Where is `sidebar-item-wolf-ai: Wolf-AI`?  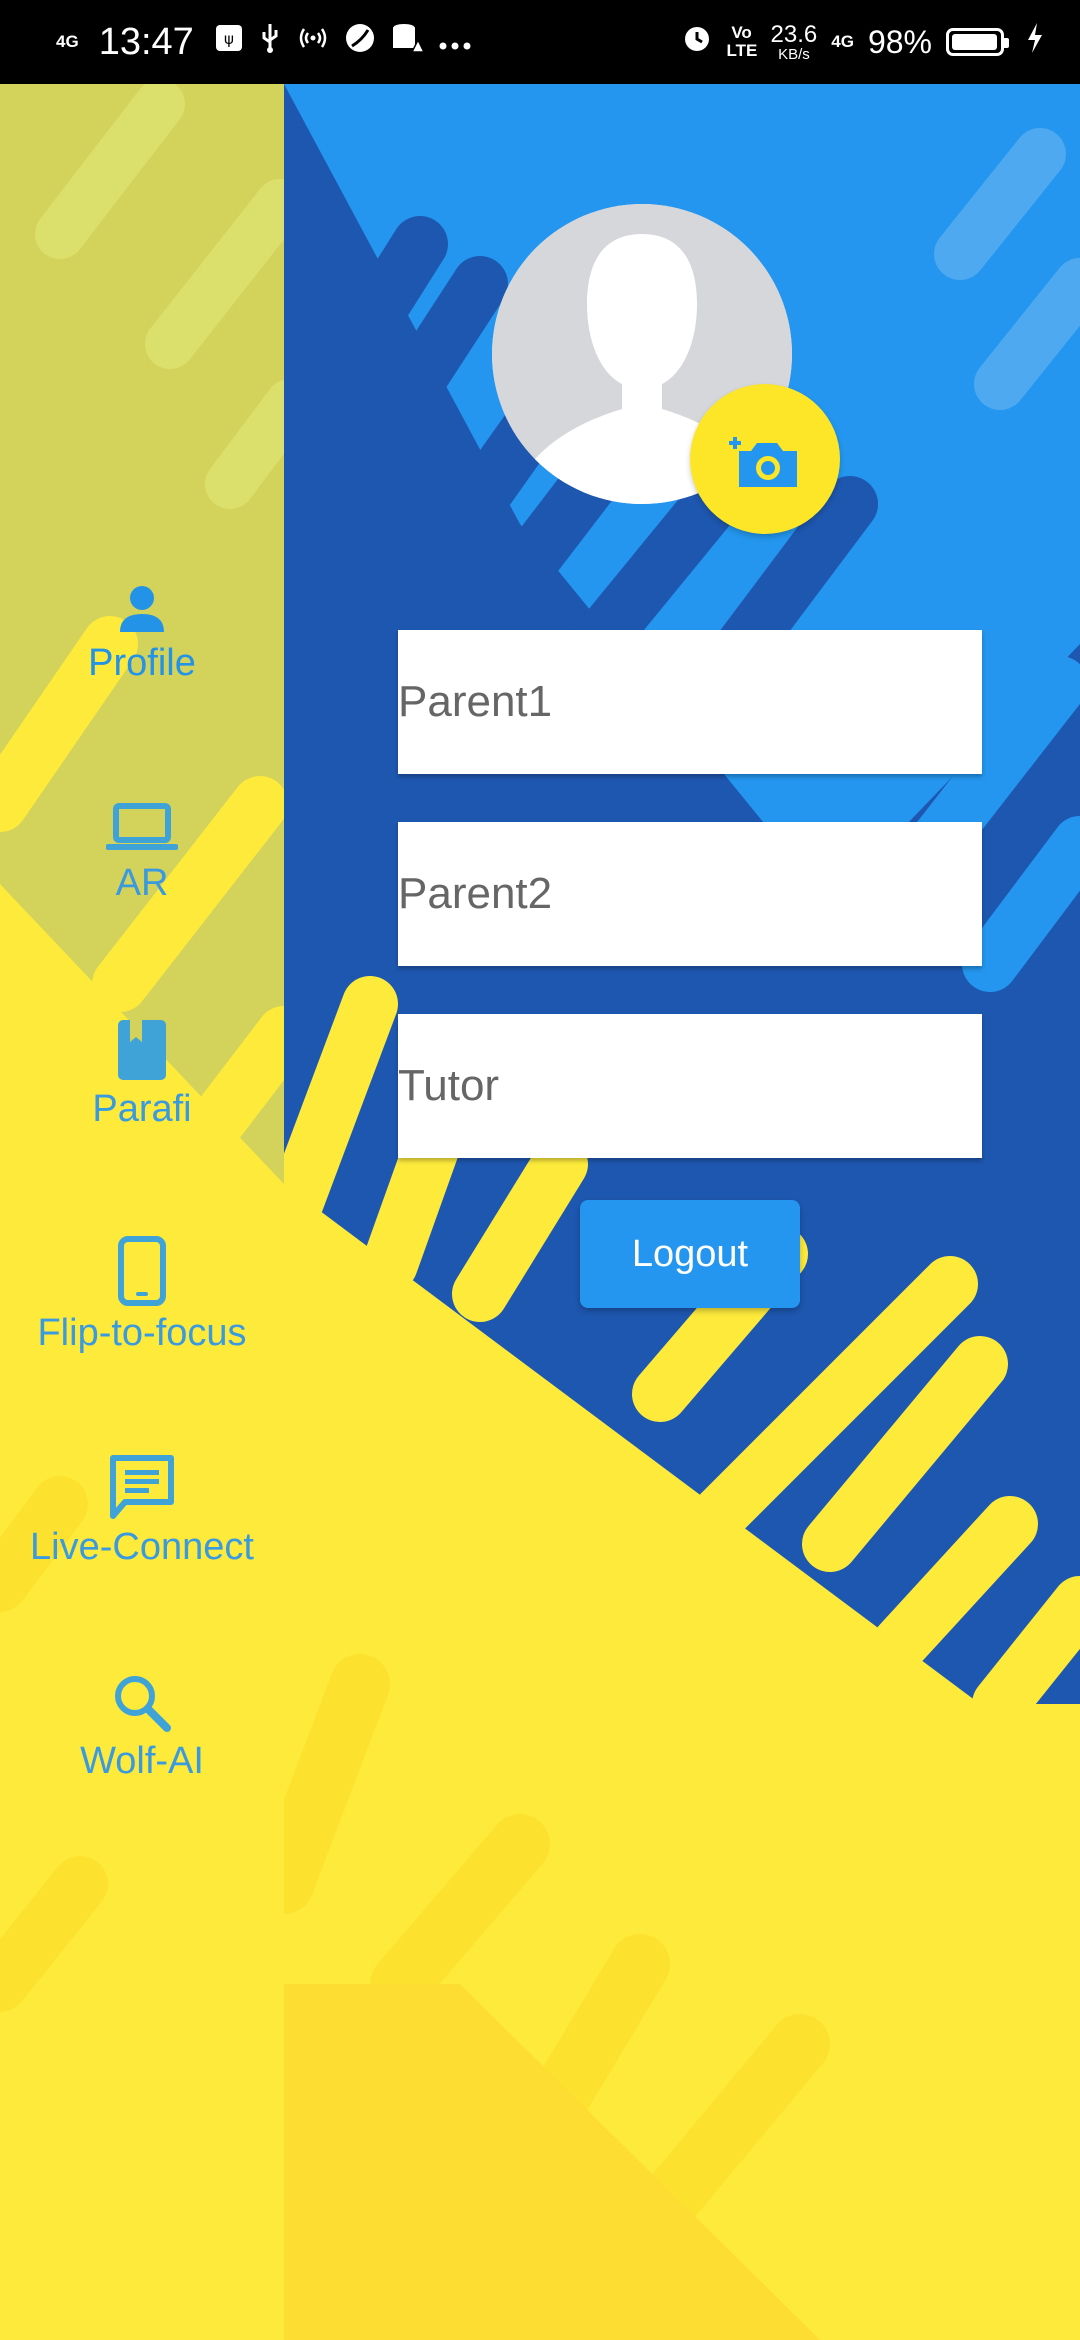 sidebar-item-wolf-ai: Wolf-AI is located at coordinates (142, 1737).